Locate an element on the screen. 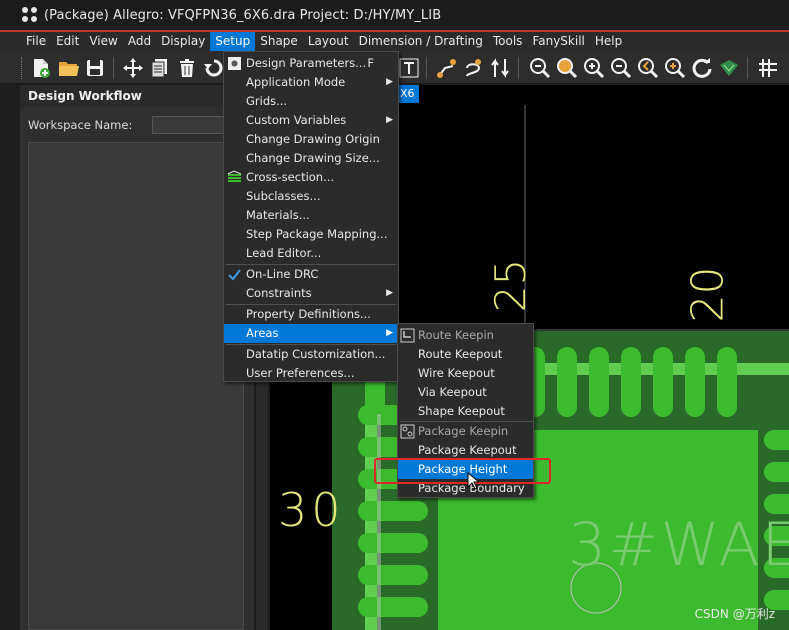 The width and height of the screenshot is (789, 630). package-keepin-icon is located at coordinates (407, 431).